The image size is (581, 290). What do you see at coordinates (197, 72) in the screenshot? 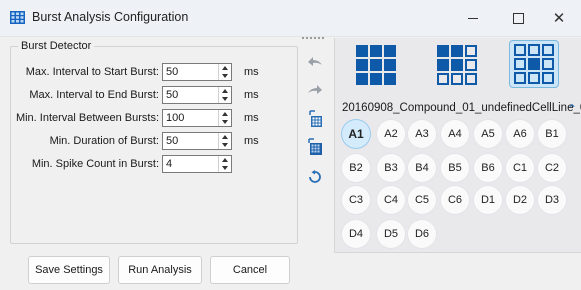
I see `start-interval-spinbox: 50` at bounding box center [197, 72].